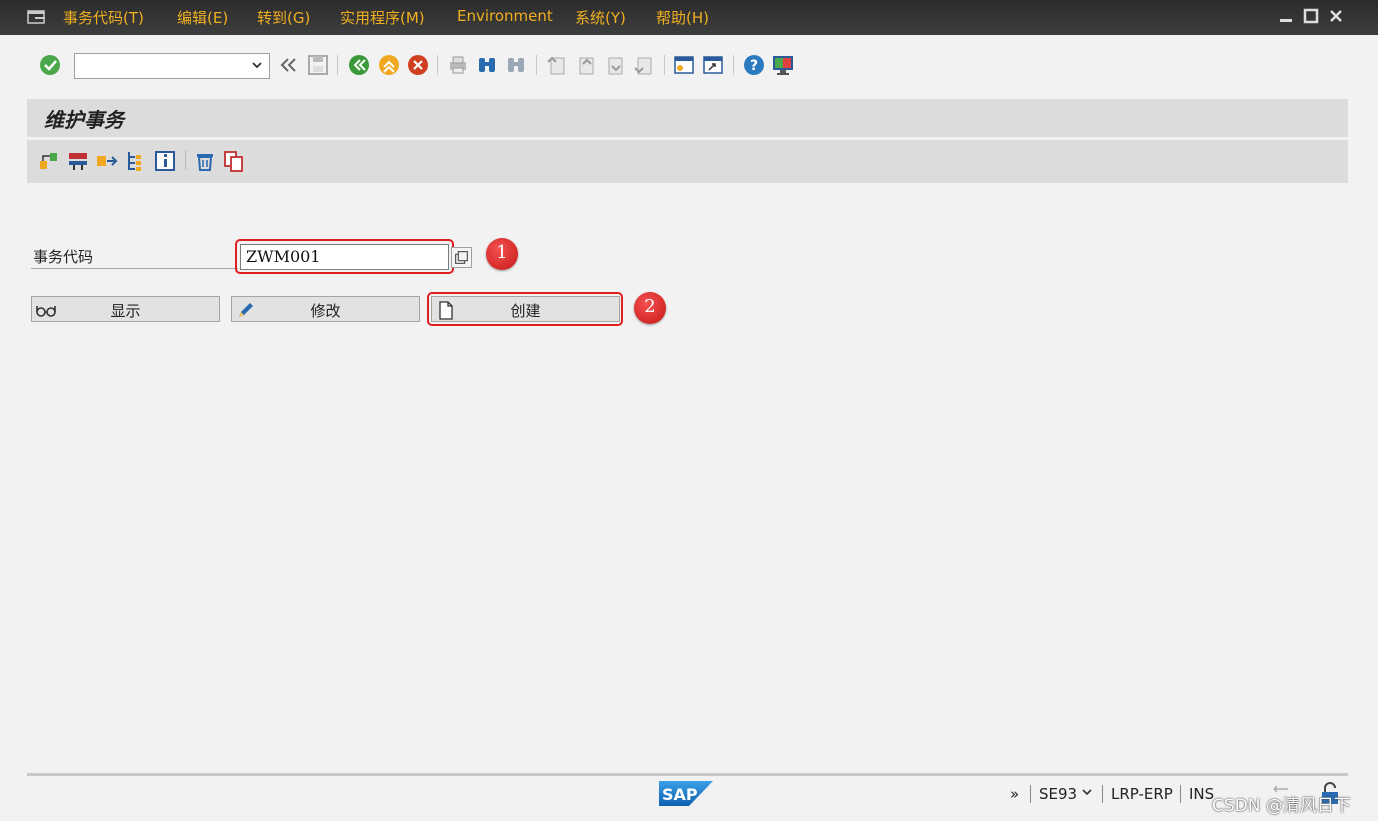 Image resolution: width=1378 pixels, height=821 pixels. I want to click on delete-icon, so click(205, 161).